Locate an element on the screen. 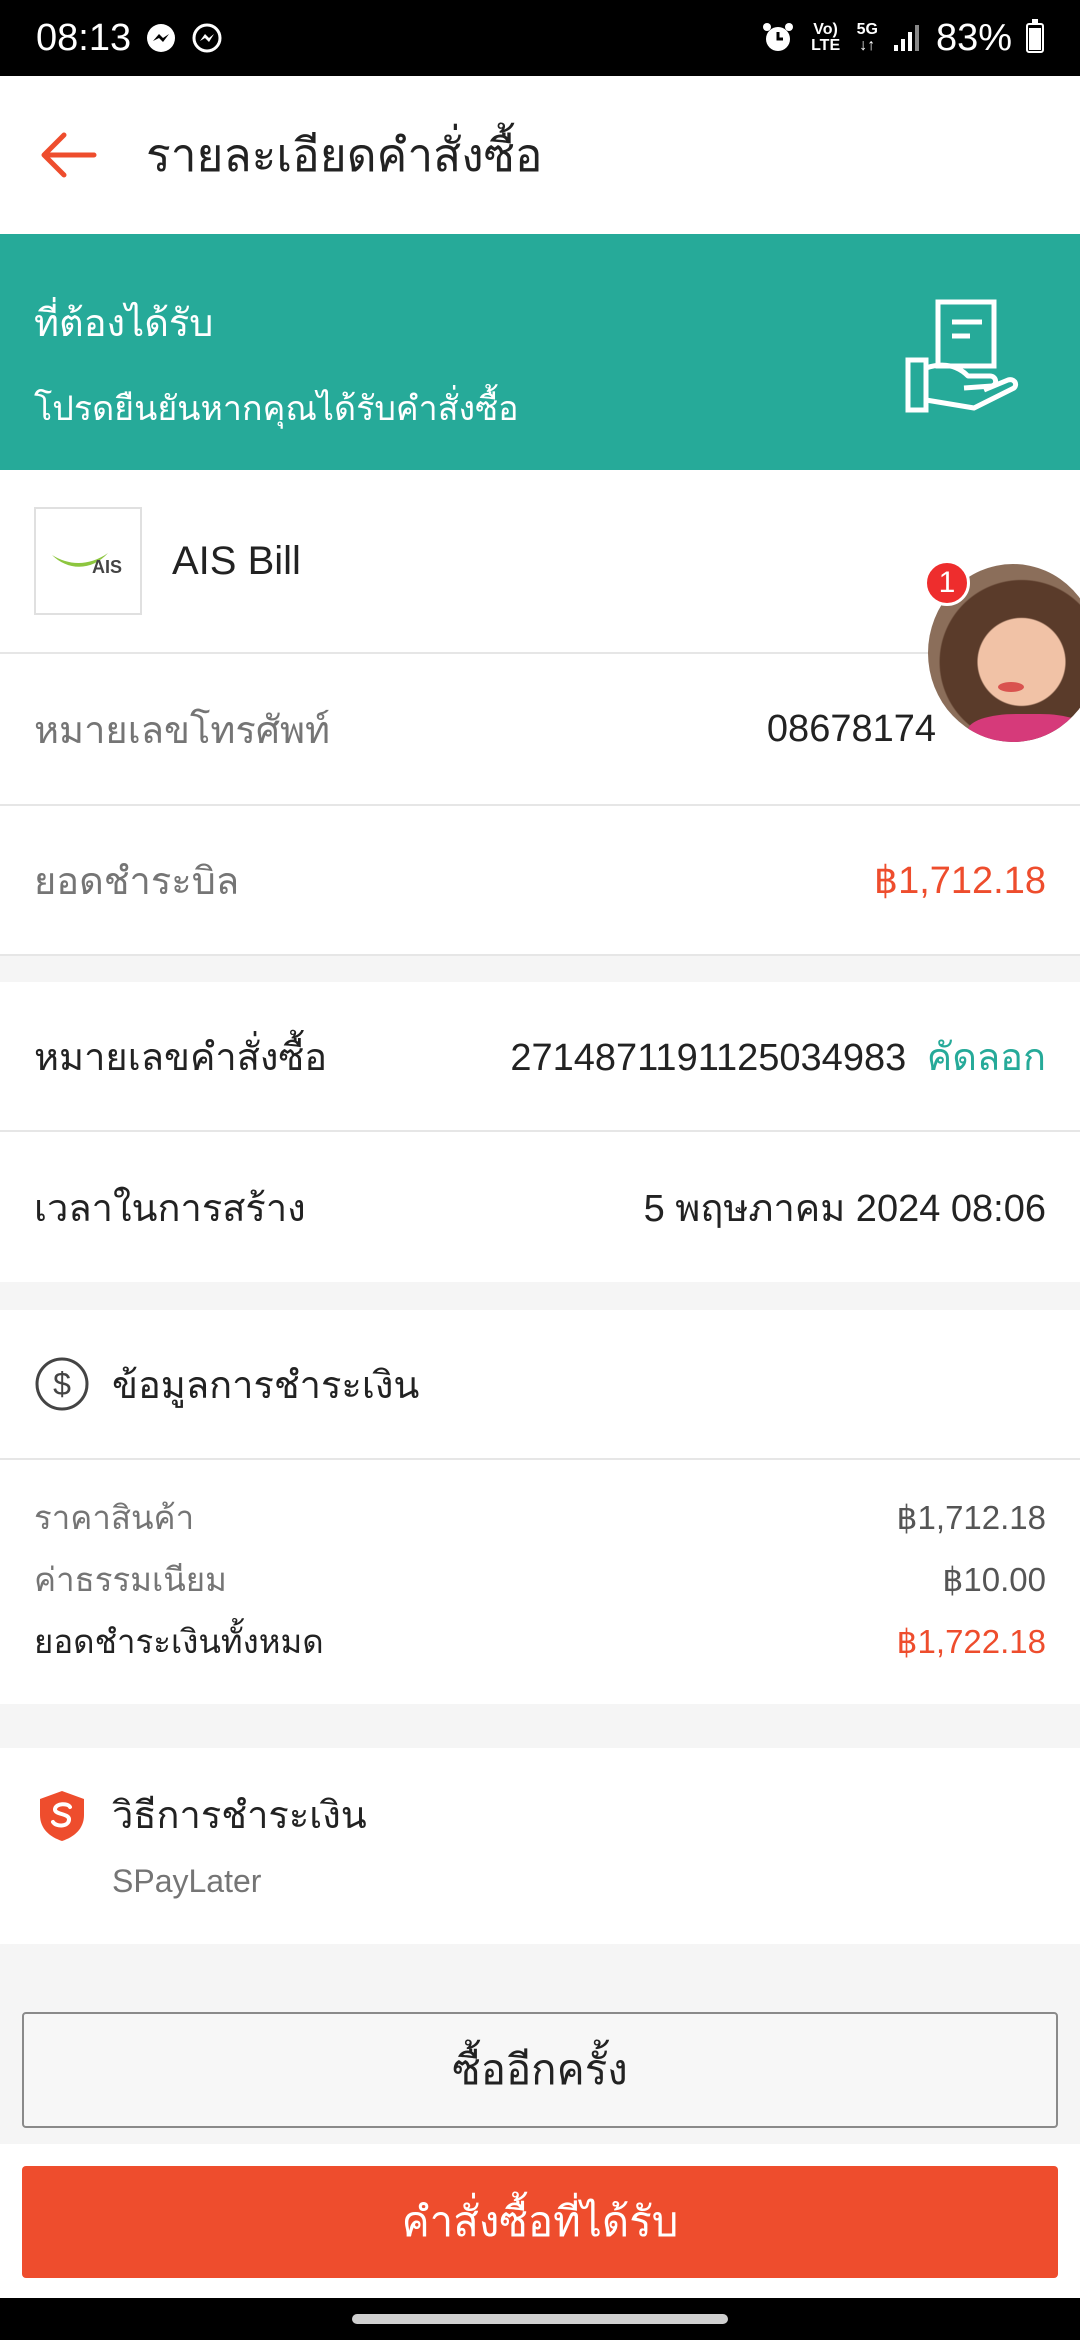 The height and width of the screenshot is (2340, 1080). bill-amount-label: ยอดชำระบิล is located at coordinates (137, 881).